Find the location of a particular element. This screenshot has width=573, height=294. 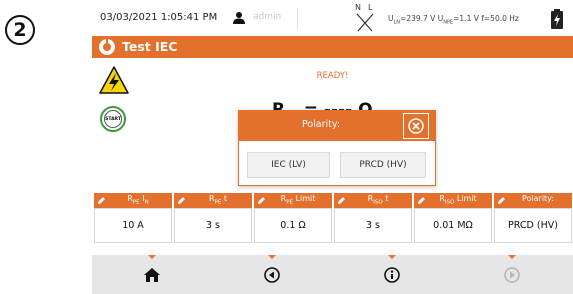

phase-l-label: L is located at coordinates (370, 7).